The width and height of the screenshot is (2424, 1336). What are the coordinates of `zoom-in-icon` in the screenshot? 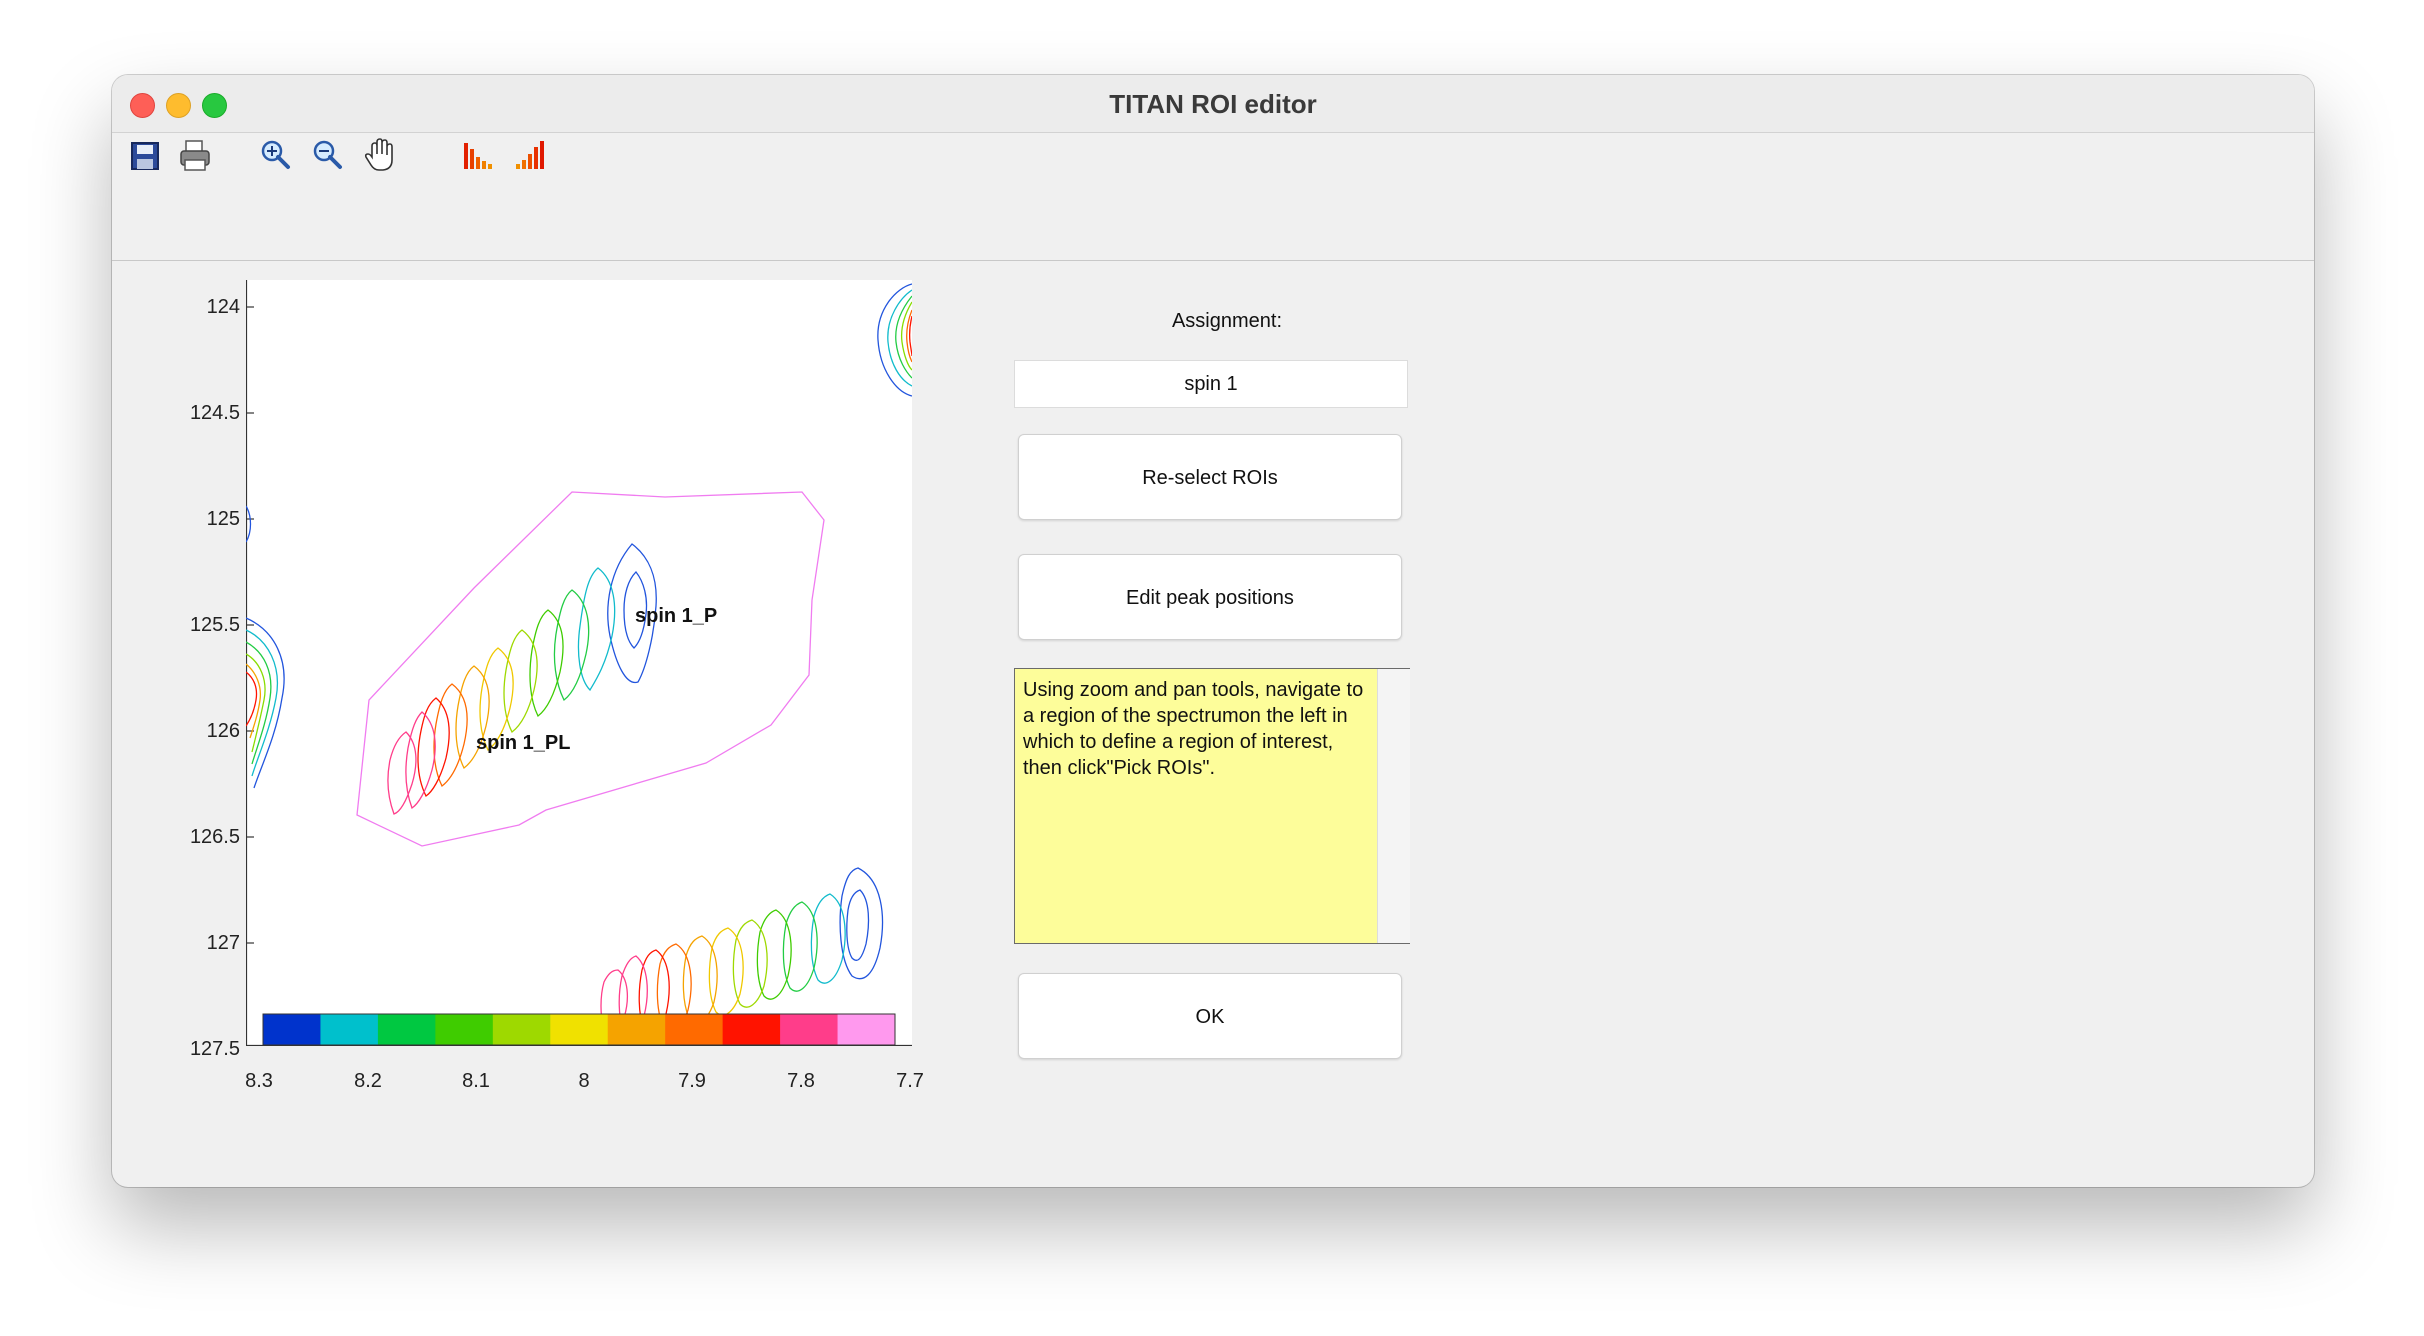 It's located at (276, 155).